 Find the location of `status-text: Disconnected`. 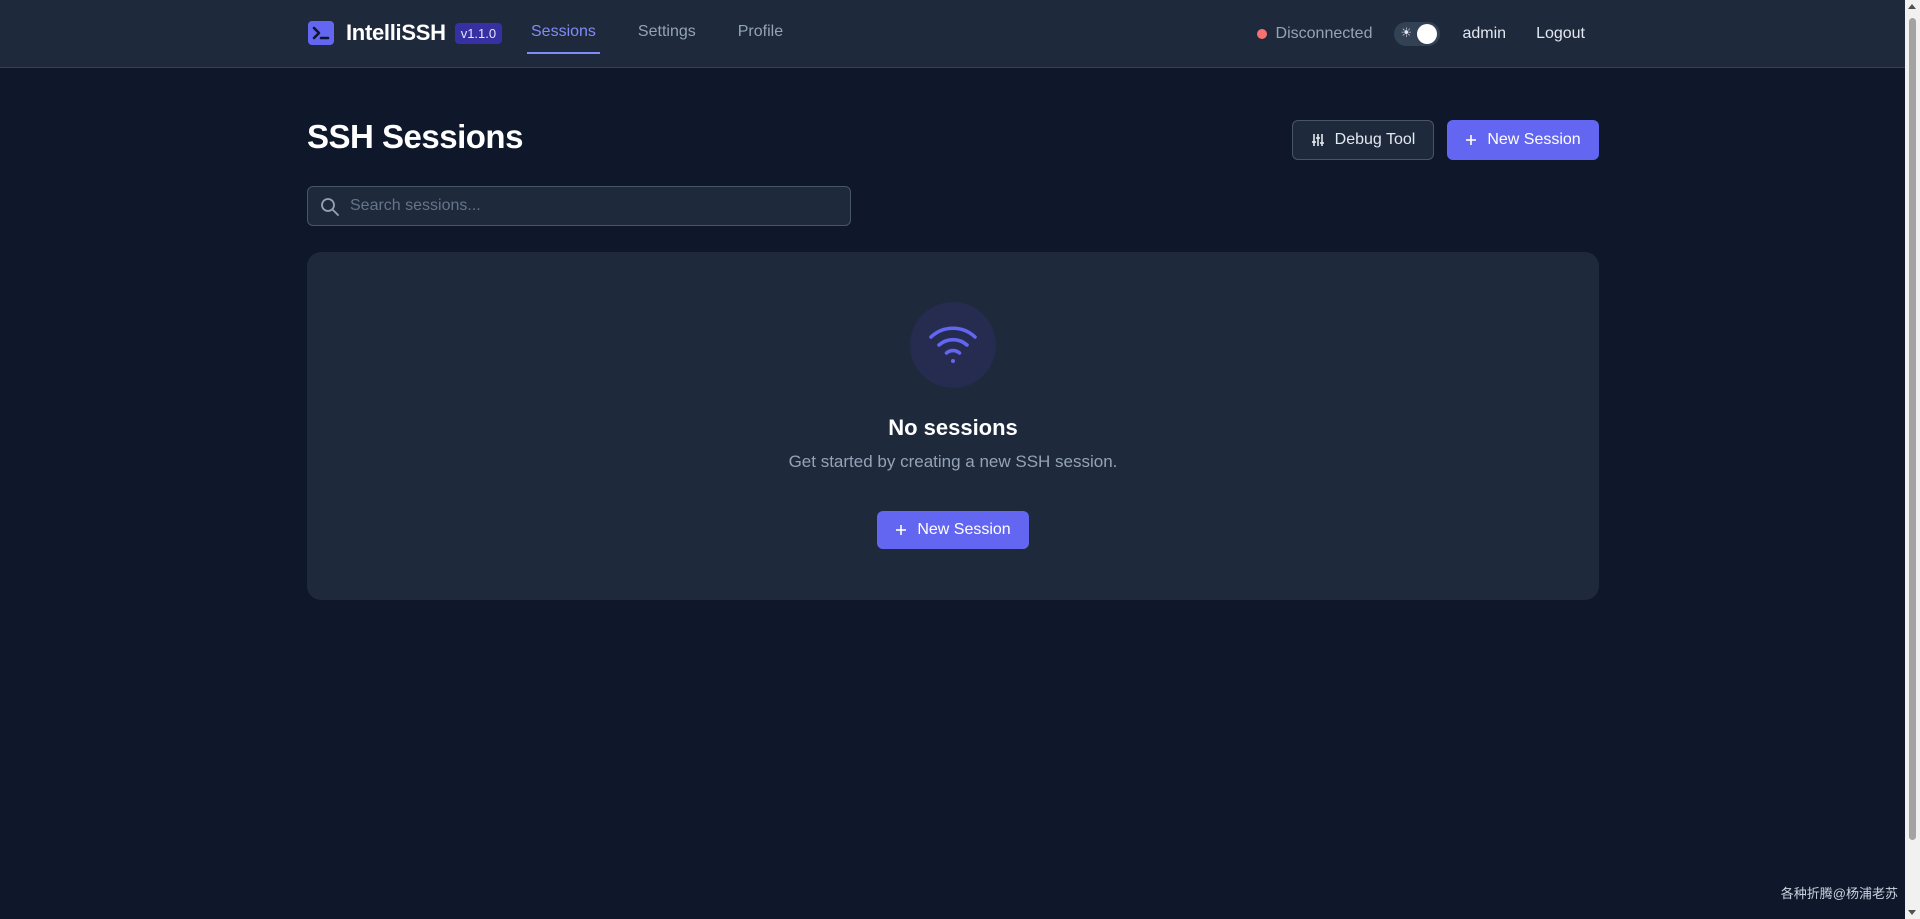

status-text: Disconnected is located at coordinates (1324, 33).